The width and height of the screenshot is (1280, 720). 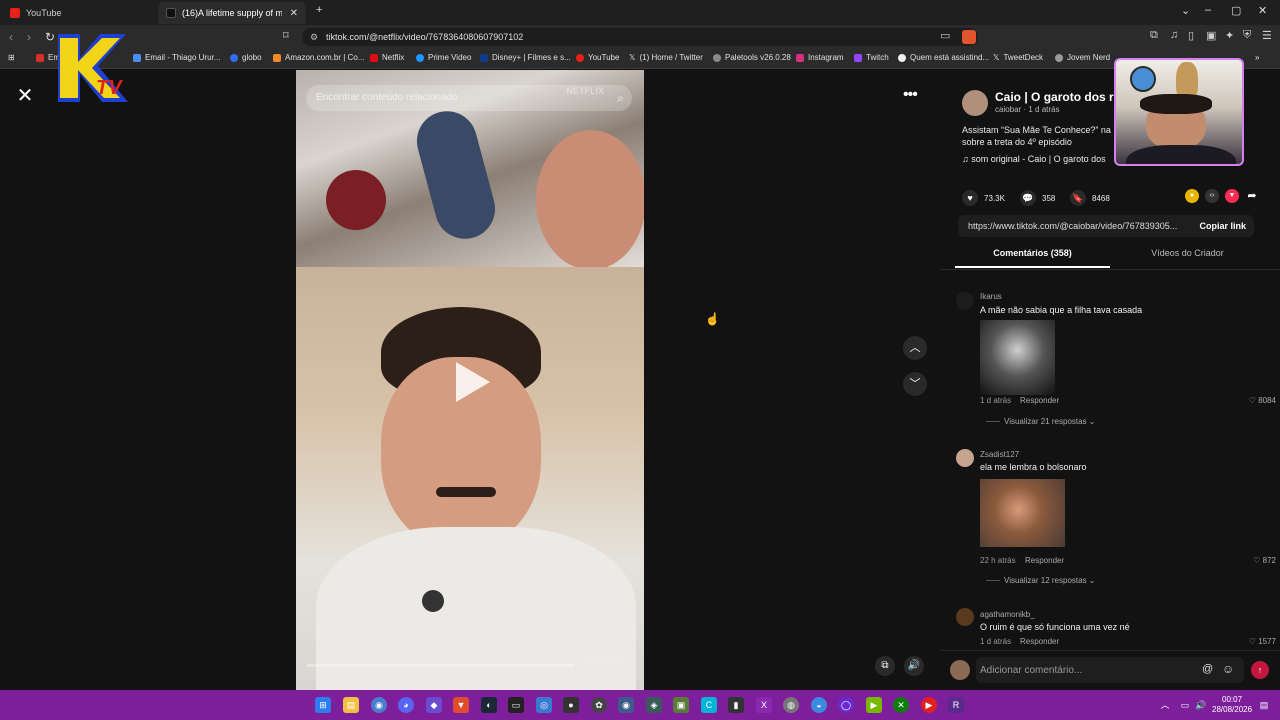 I want to click on more-bookmarks-icon: », so click(x=1257, y=57).